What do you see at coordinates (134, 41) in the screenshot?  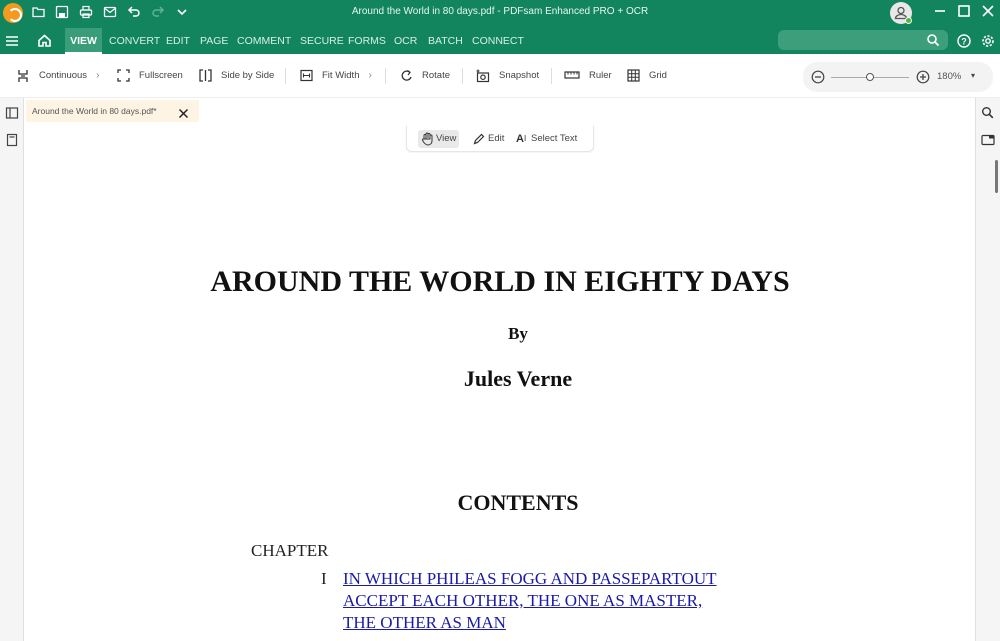 I see `tab-convert: CONVERT` at bounding box center [134, 41].